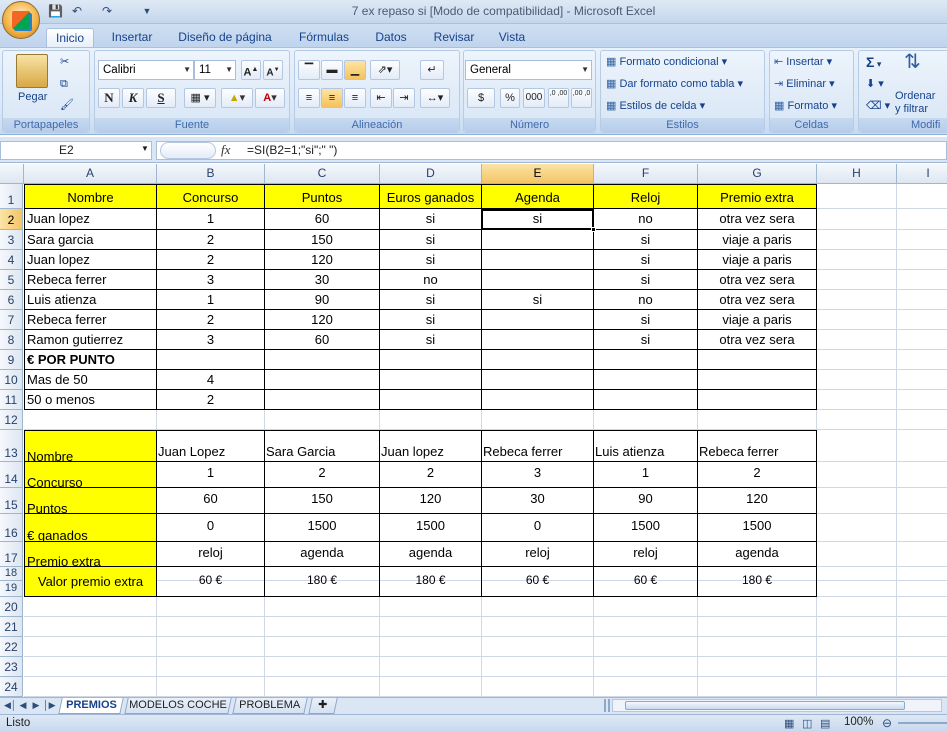 This screenshot has height=732, width=947. Describe the element at coordinates (454, 38) in the screenshot. I see `tab-revisar: Revisar` at that location.